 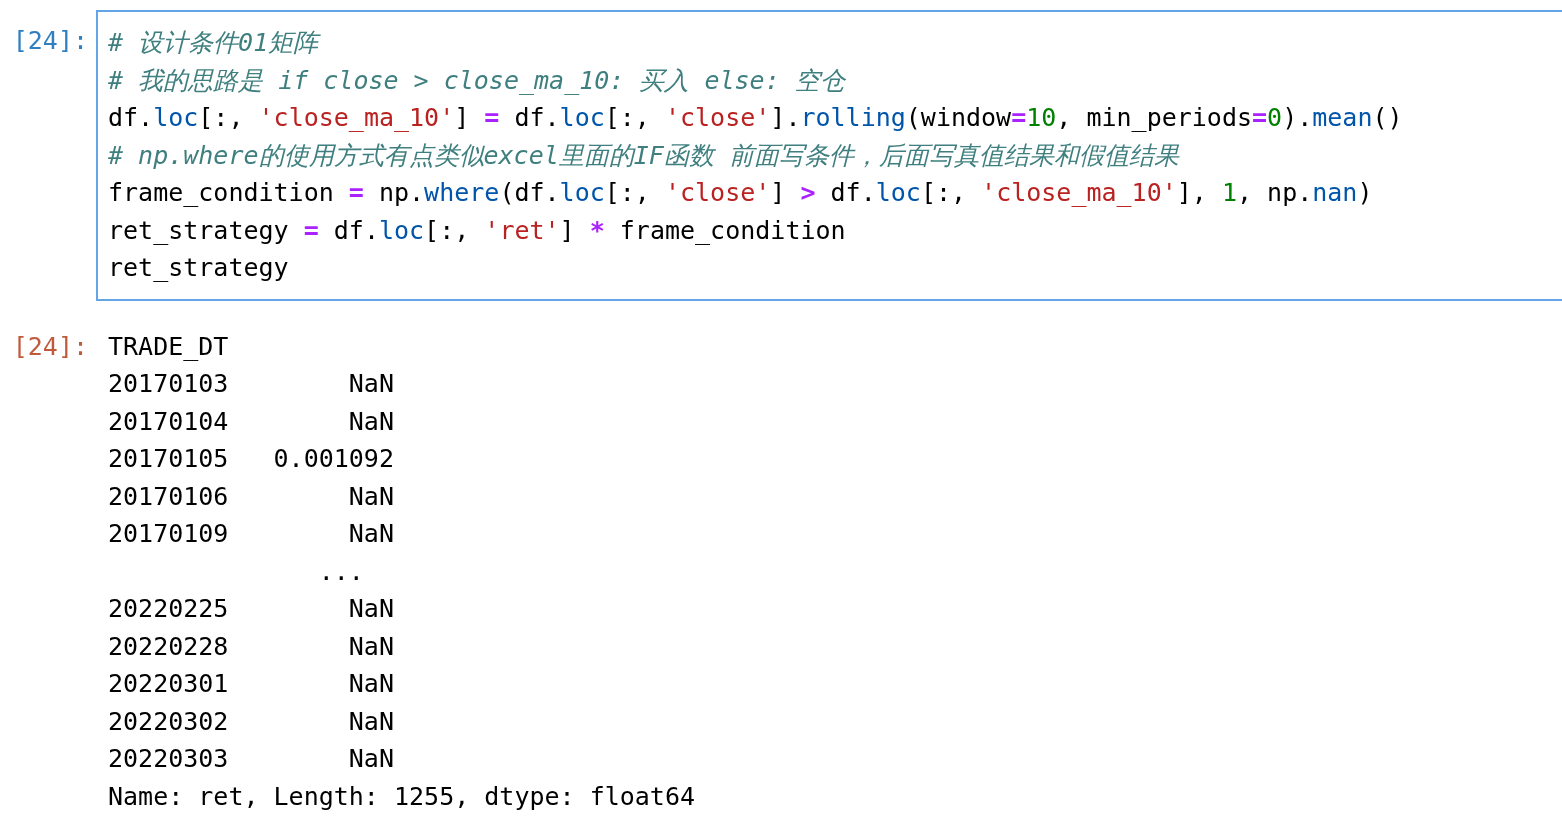 What do you see at coordinates (168, 646) in the screenshot?
I see `index-value: 20220228` at bounding box center [168, 646].